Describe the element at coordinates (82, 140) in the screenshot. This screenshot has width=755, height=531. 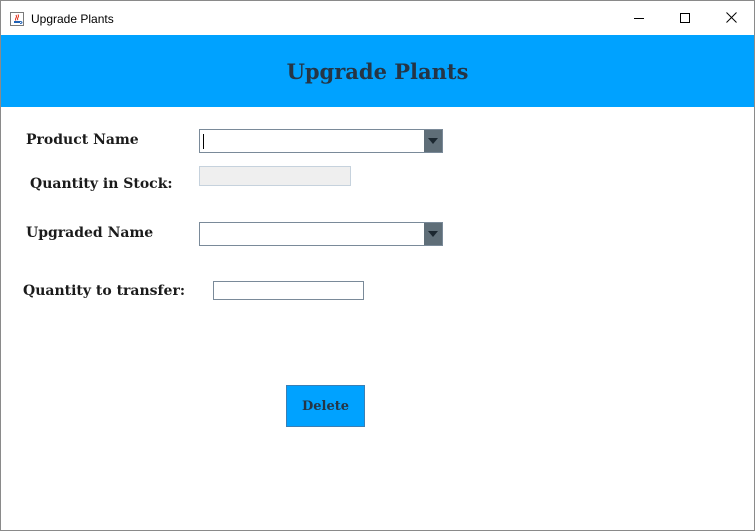
I see `product-name-label: Product Name` at that location.